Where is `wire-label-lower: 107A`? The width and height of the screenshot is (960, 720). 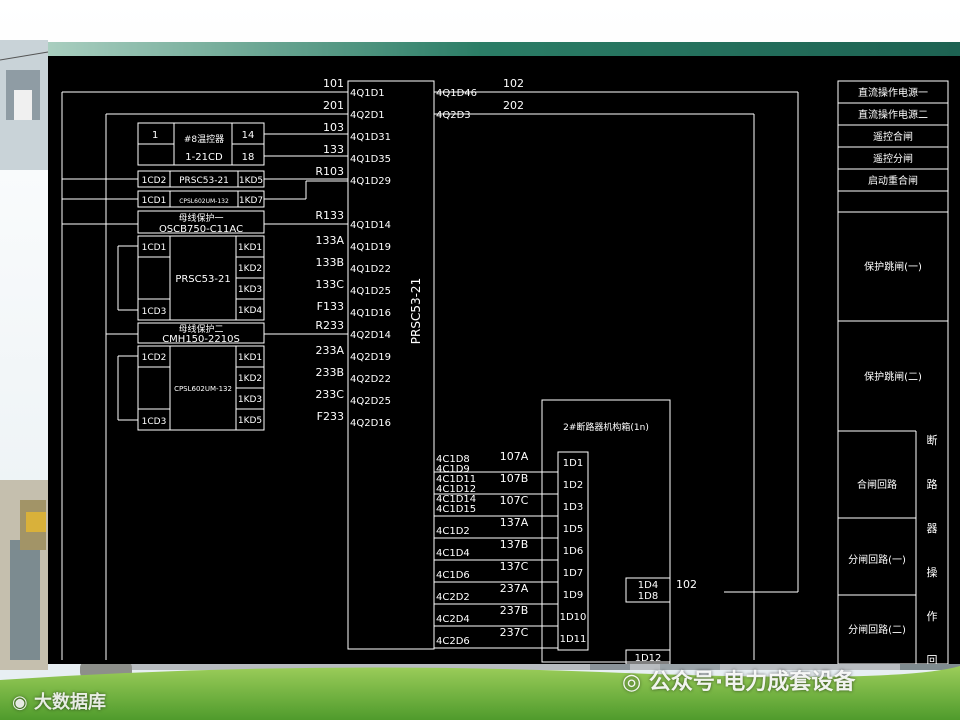
wire-label-lower: 107A is located at coordinates (514, 456).